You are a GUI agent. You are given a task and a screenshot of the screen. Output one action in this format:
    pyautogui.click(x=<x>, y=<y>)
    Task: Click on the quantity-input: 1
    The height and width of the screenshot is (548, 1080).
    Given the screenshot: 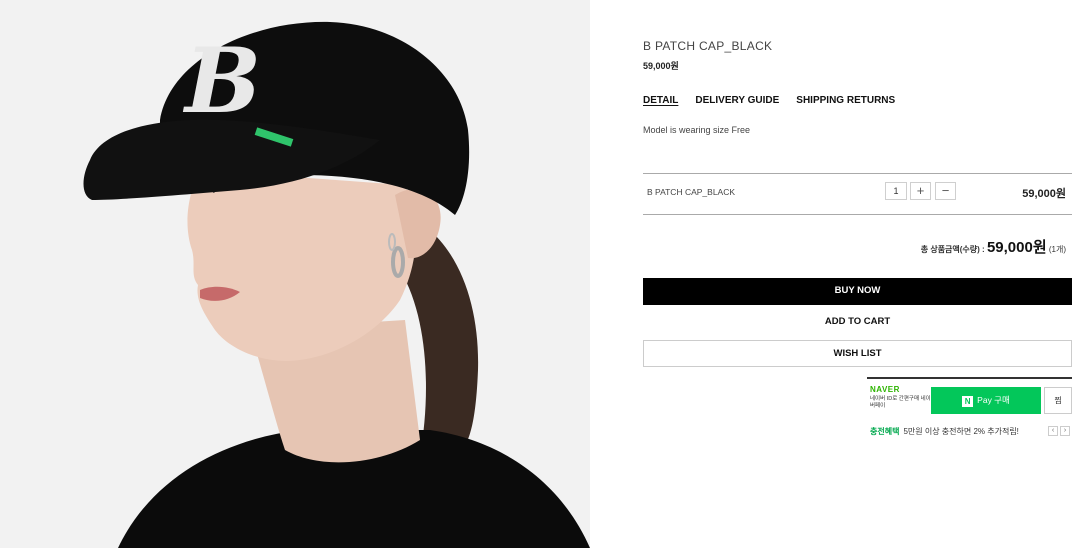 What is the action you would take?
    pyautogui.click(x=896, y=191)
    